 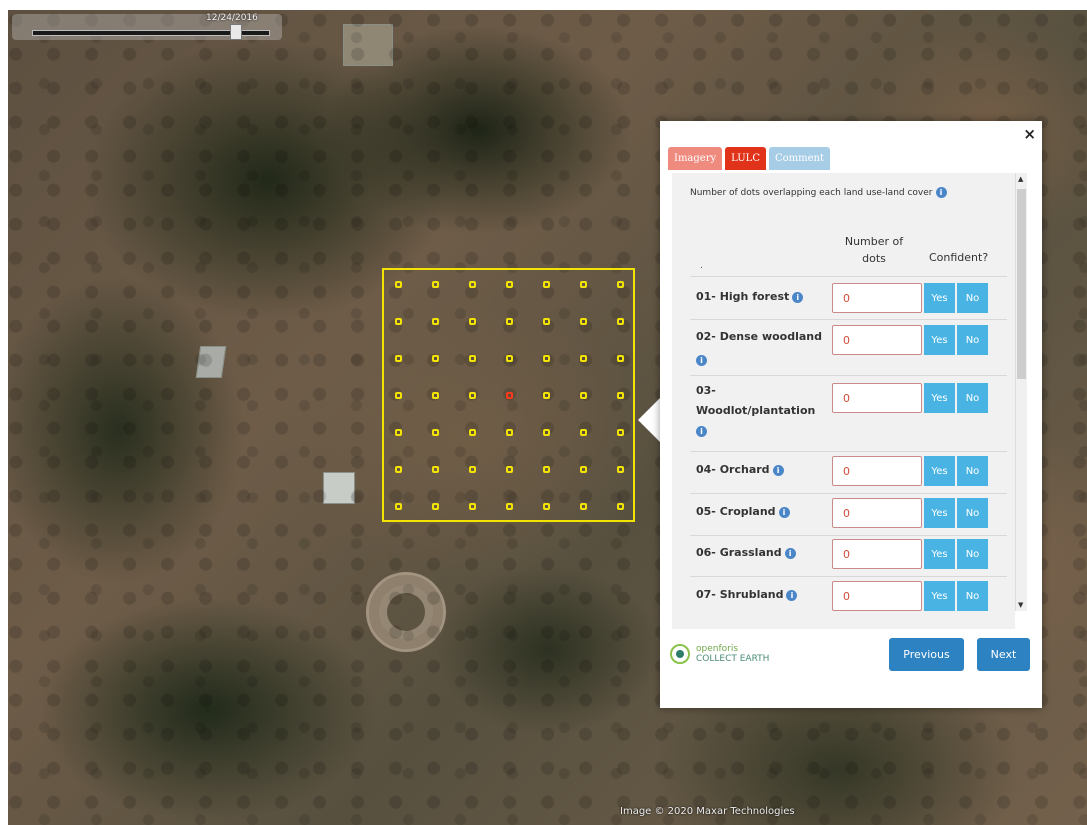 I want to click on time-slider: 12/24/2016, so click(x=147, y=26).